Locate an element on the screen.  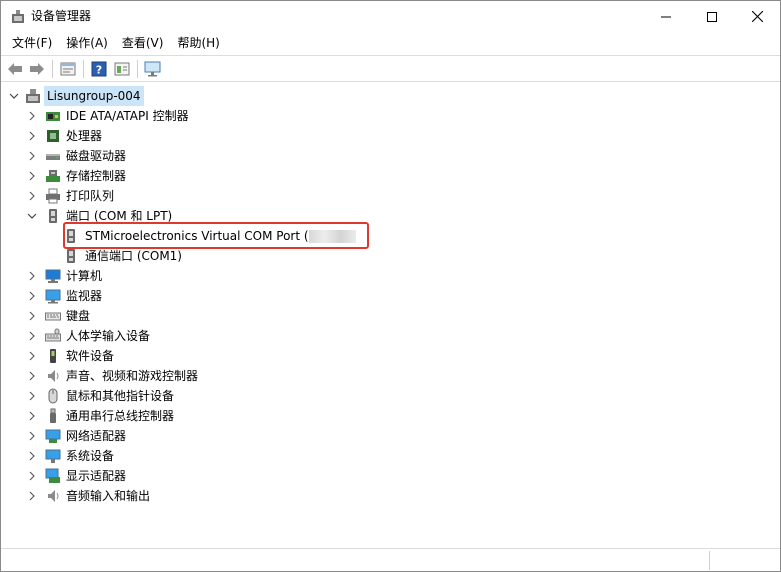
menu-file: 文件(F) is located at coordinates (32, 43).